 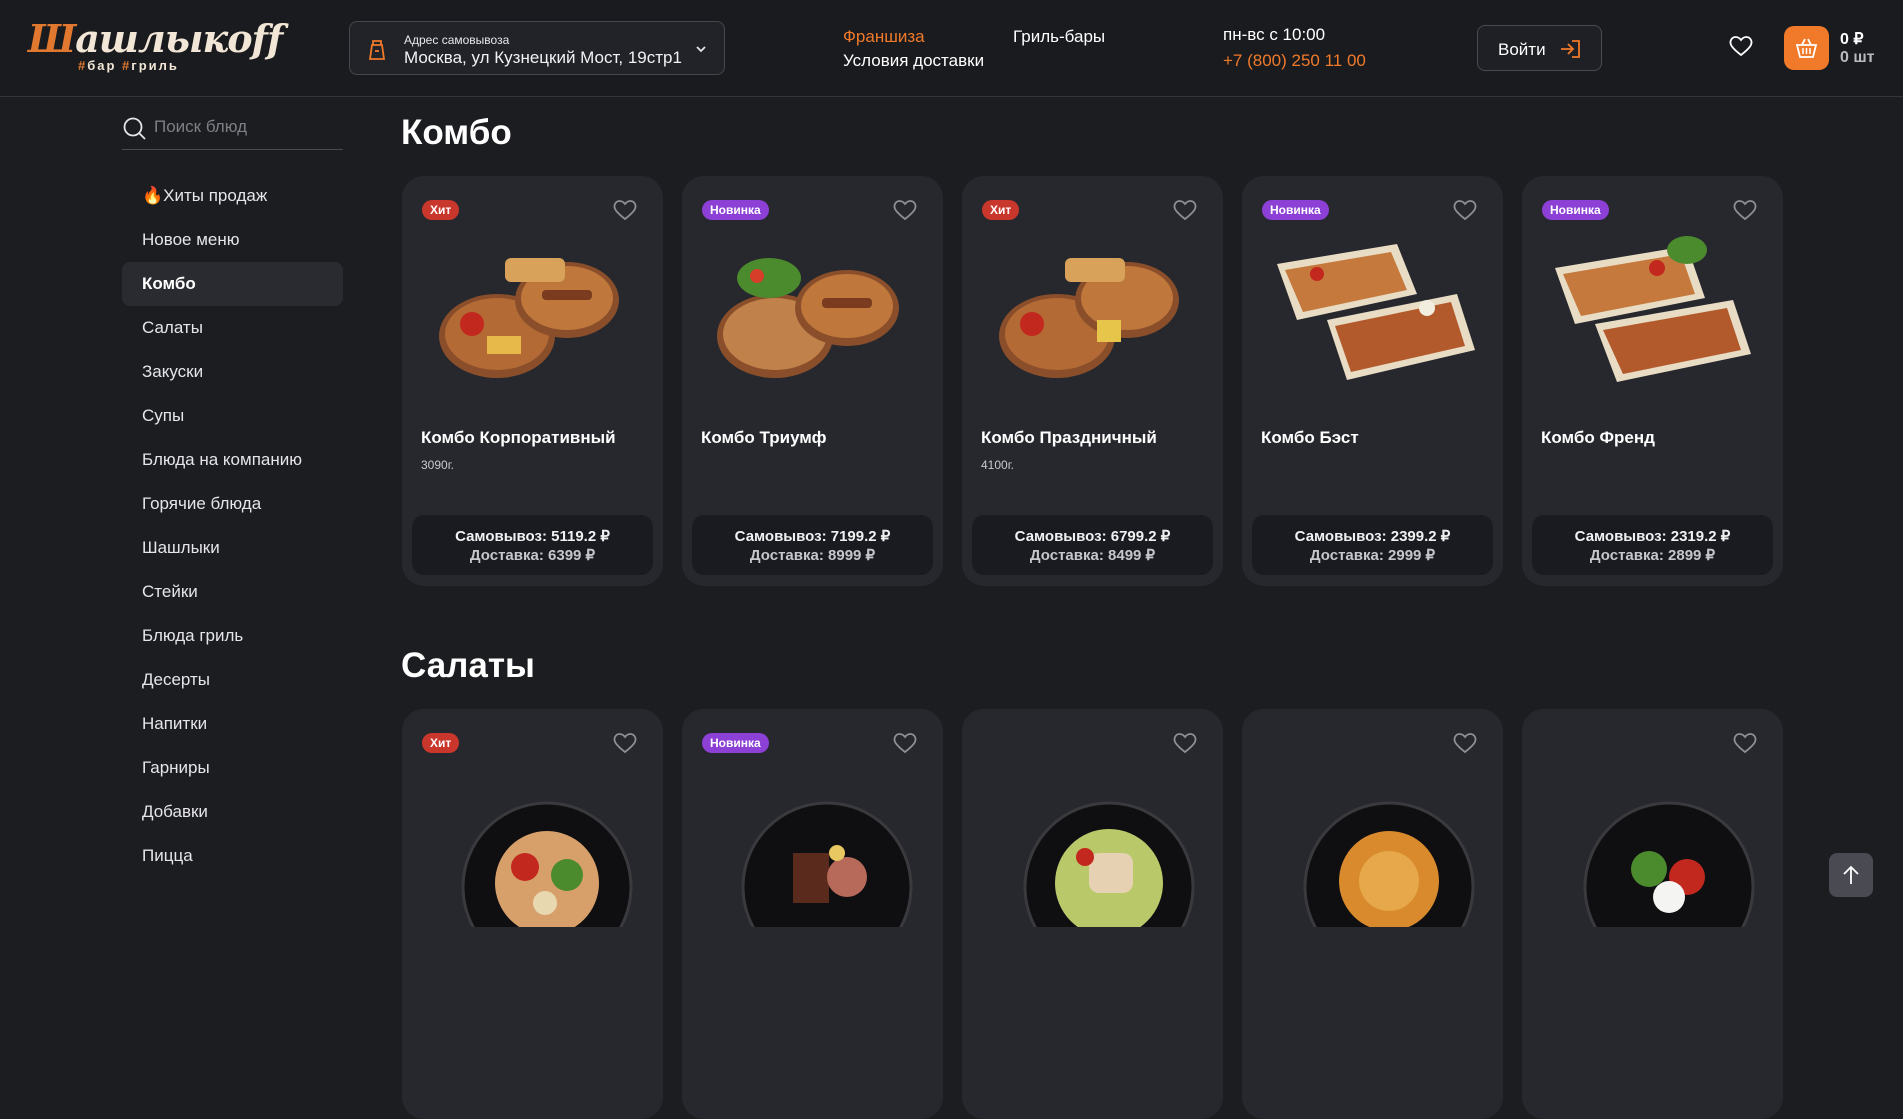 What do you see at coordinates (1059, 37) in the screenshot?
I see `nav-grill-bars-link: Гриль-бары` at bounding box center [1059, 37].